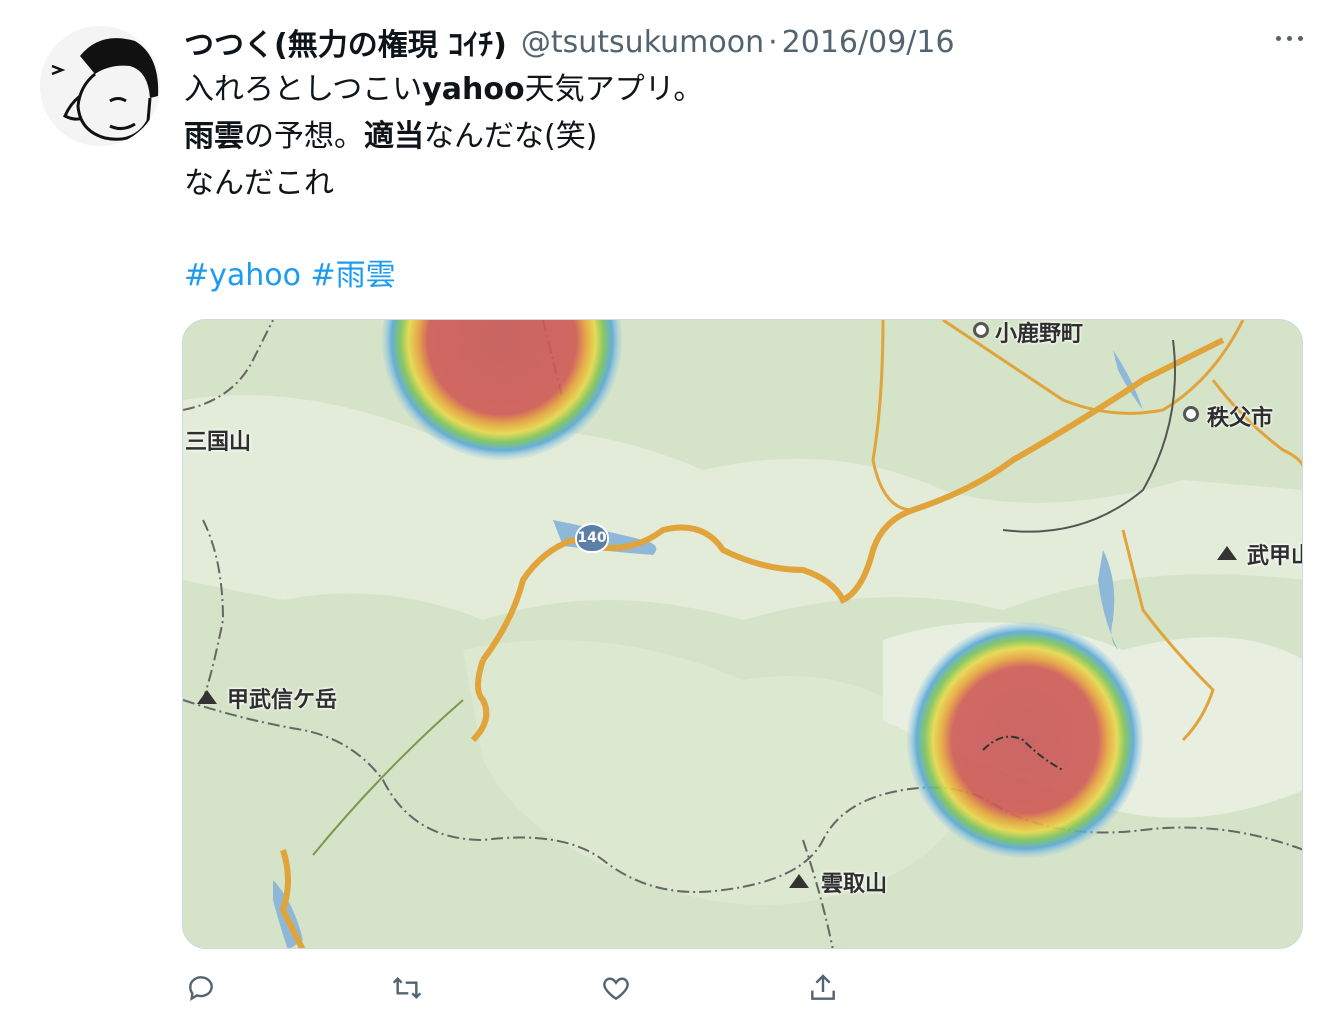  What do you see at coordinates (1240, 418) in the screenshot?
I see `map-label-chichibu: 秩父市` at bounding box center [1240, 418].